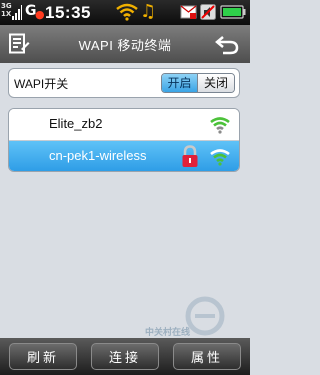  I want to click on back-icon, so click(227, 44).